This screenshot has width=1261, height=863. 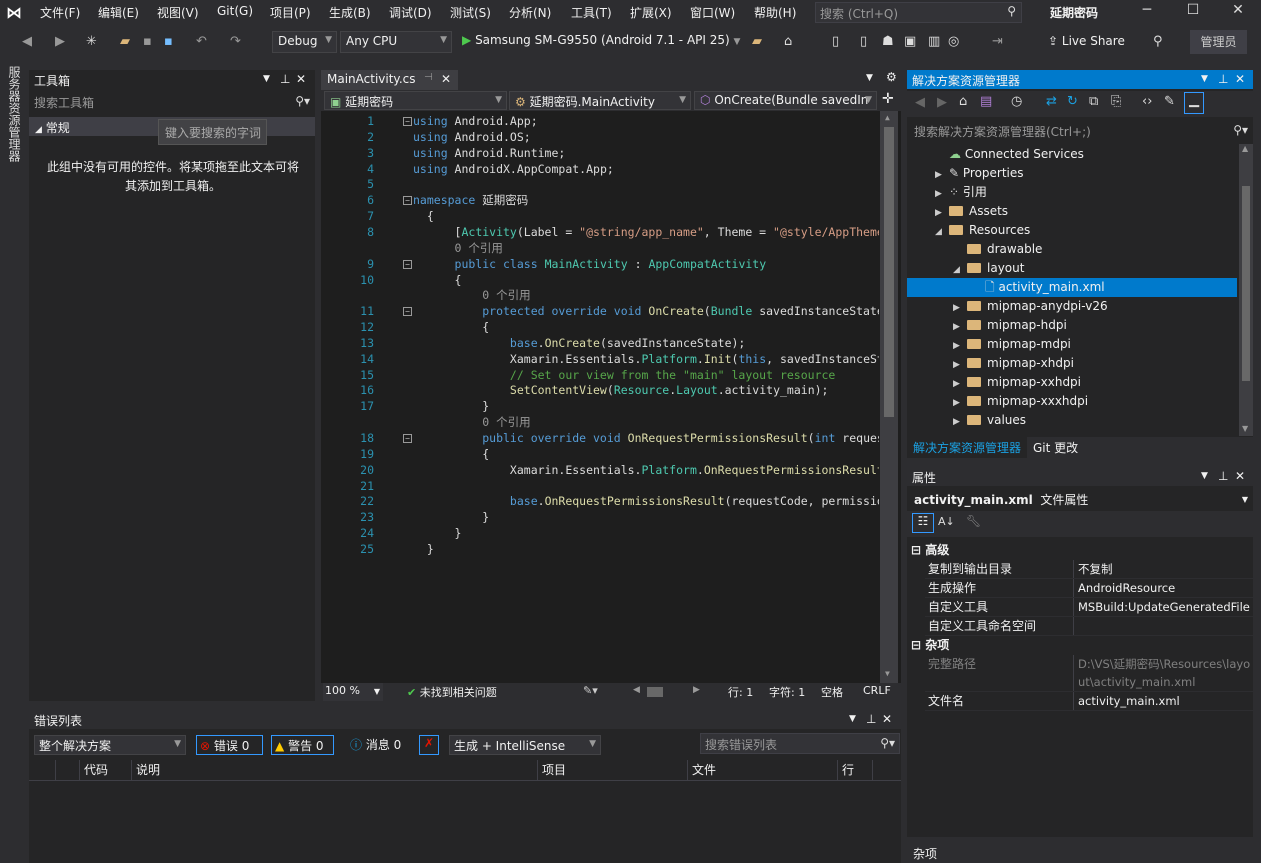 What do you see at coordinates (800, 743) in the screenshot?
I see `error-search-input: 搜索错误列表 ⚲▾` at bounding box center [800, 743].